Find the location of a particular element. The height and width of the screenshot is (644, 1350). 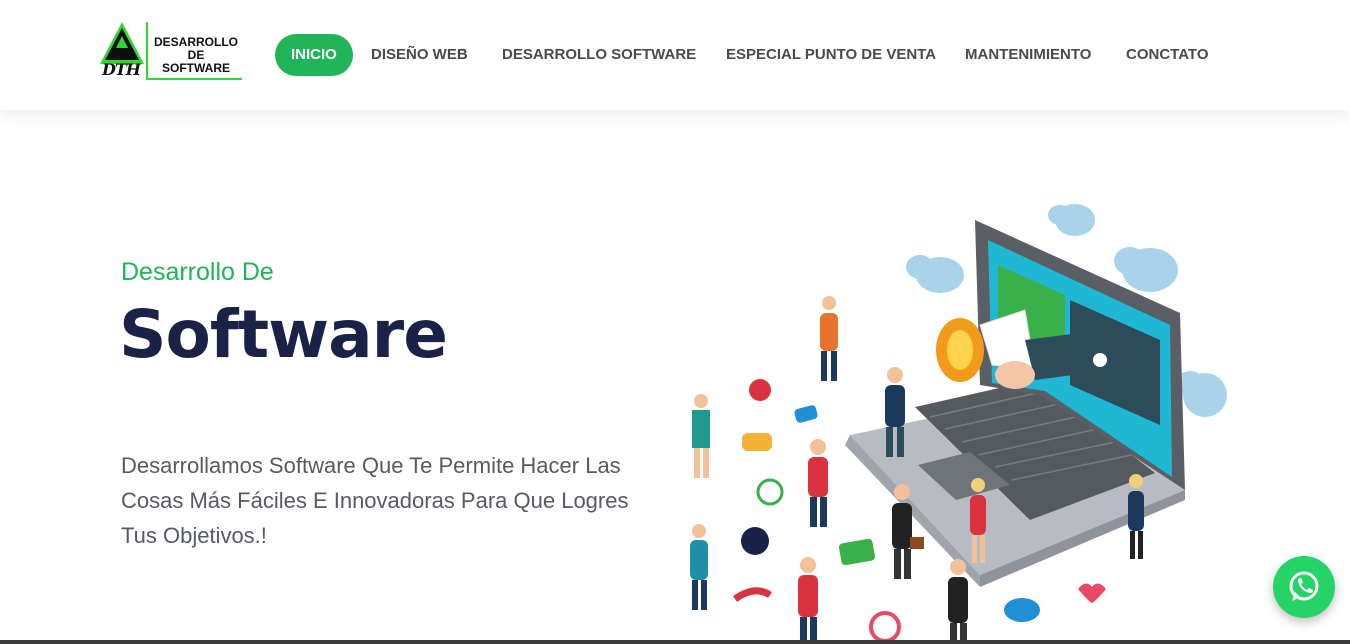

nav-item-inicio: INICIO is located at coordinates (314, 55).